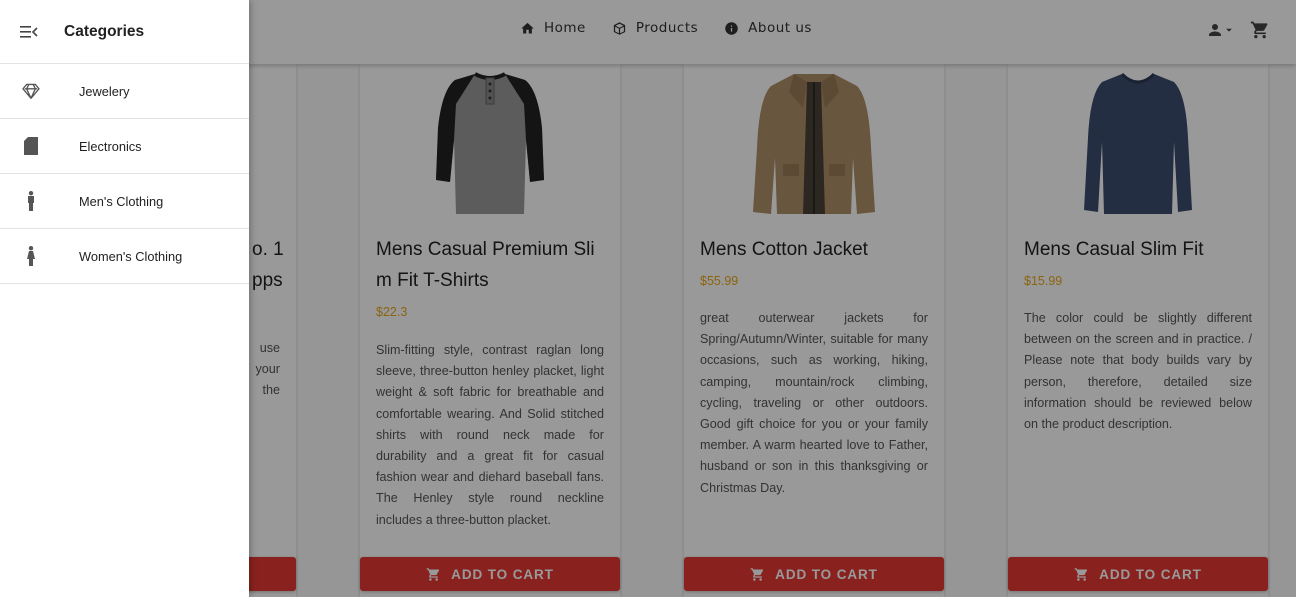  What do you see at coordinates (31, 201) in the screenshot?
I see `male-icon` at bounding box center [31, 201].